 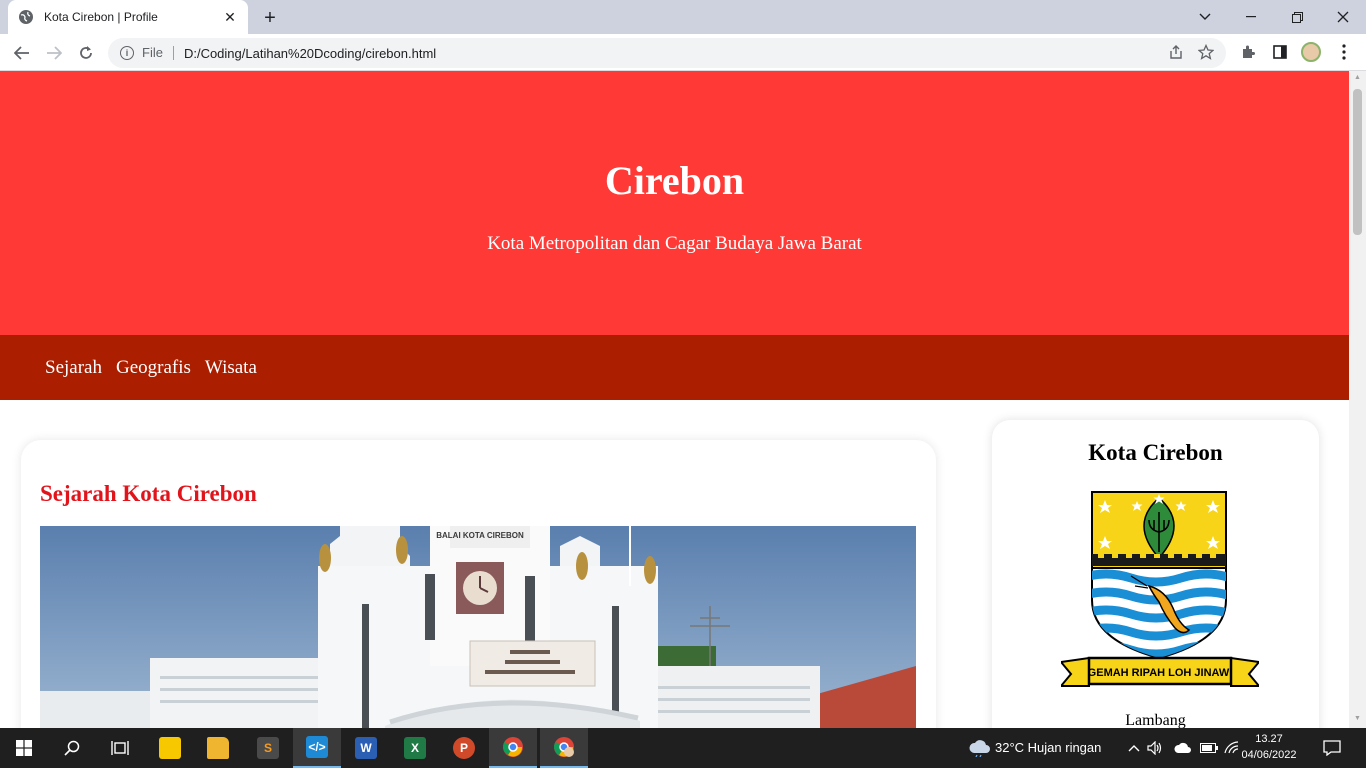 I want to click on search-icon, so click(x=72, y=748).